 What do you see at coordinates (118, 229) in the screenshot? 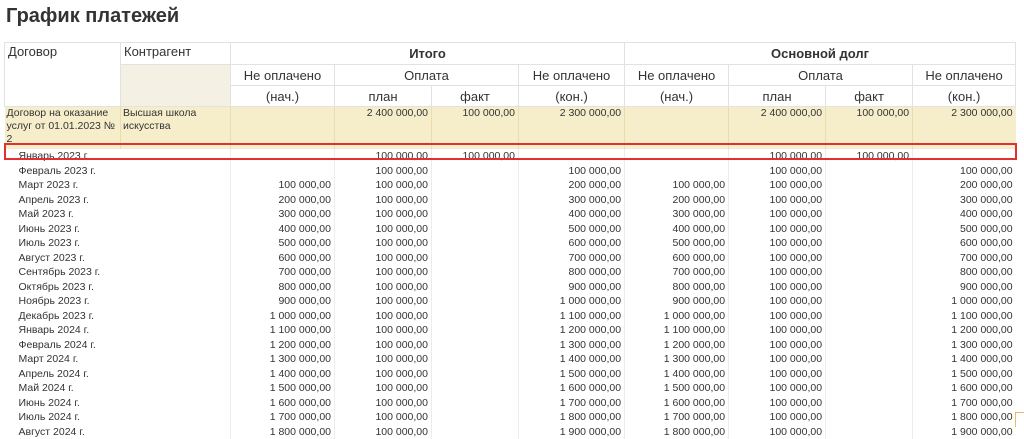
I see `period-cell: Июнь 2023 г.` at bounding box center [118, 229].